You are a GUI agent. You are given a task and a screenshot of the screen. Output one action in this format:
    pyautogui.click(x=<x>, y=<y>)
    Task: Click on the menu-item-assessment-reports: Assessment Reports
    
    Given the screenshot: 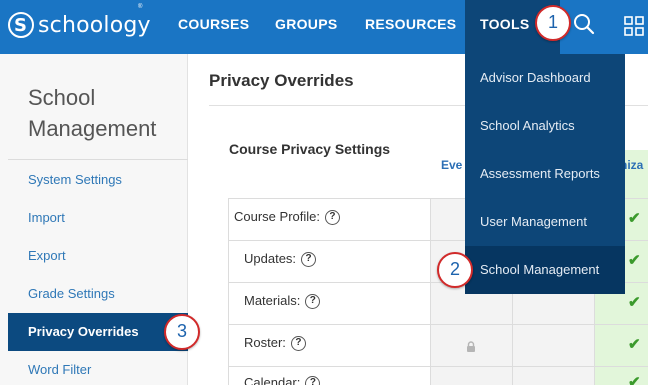 What is the action you would take?
    pyautogui.click(x=545, y=174)
    